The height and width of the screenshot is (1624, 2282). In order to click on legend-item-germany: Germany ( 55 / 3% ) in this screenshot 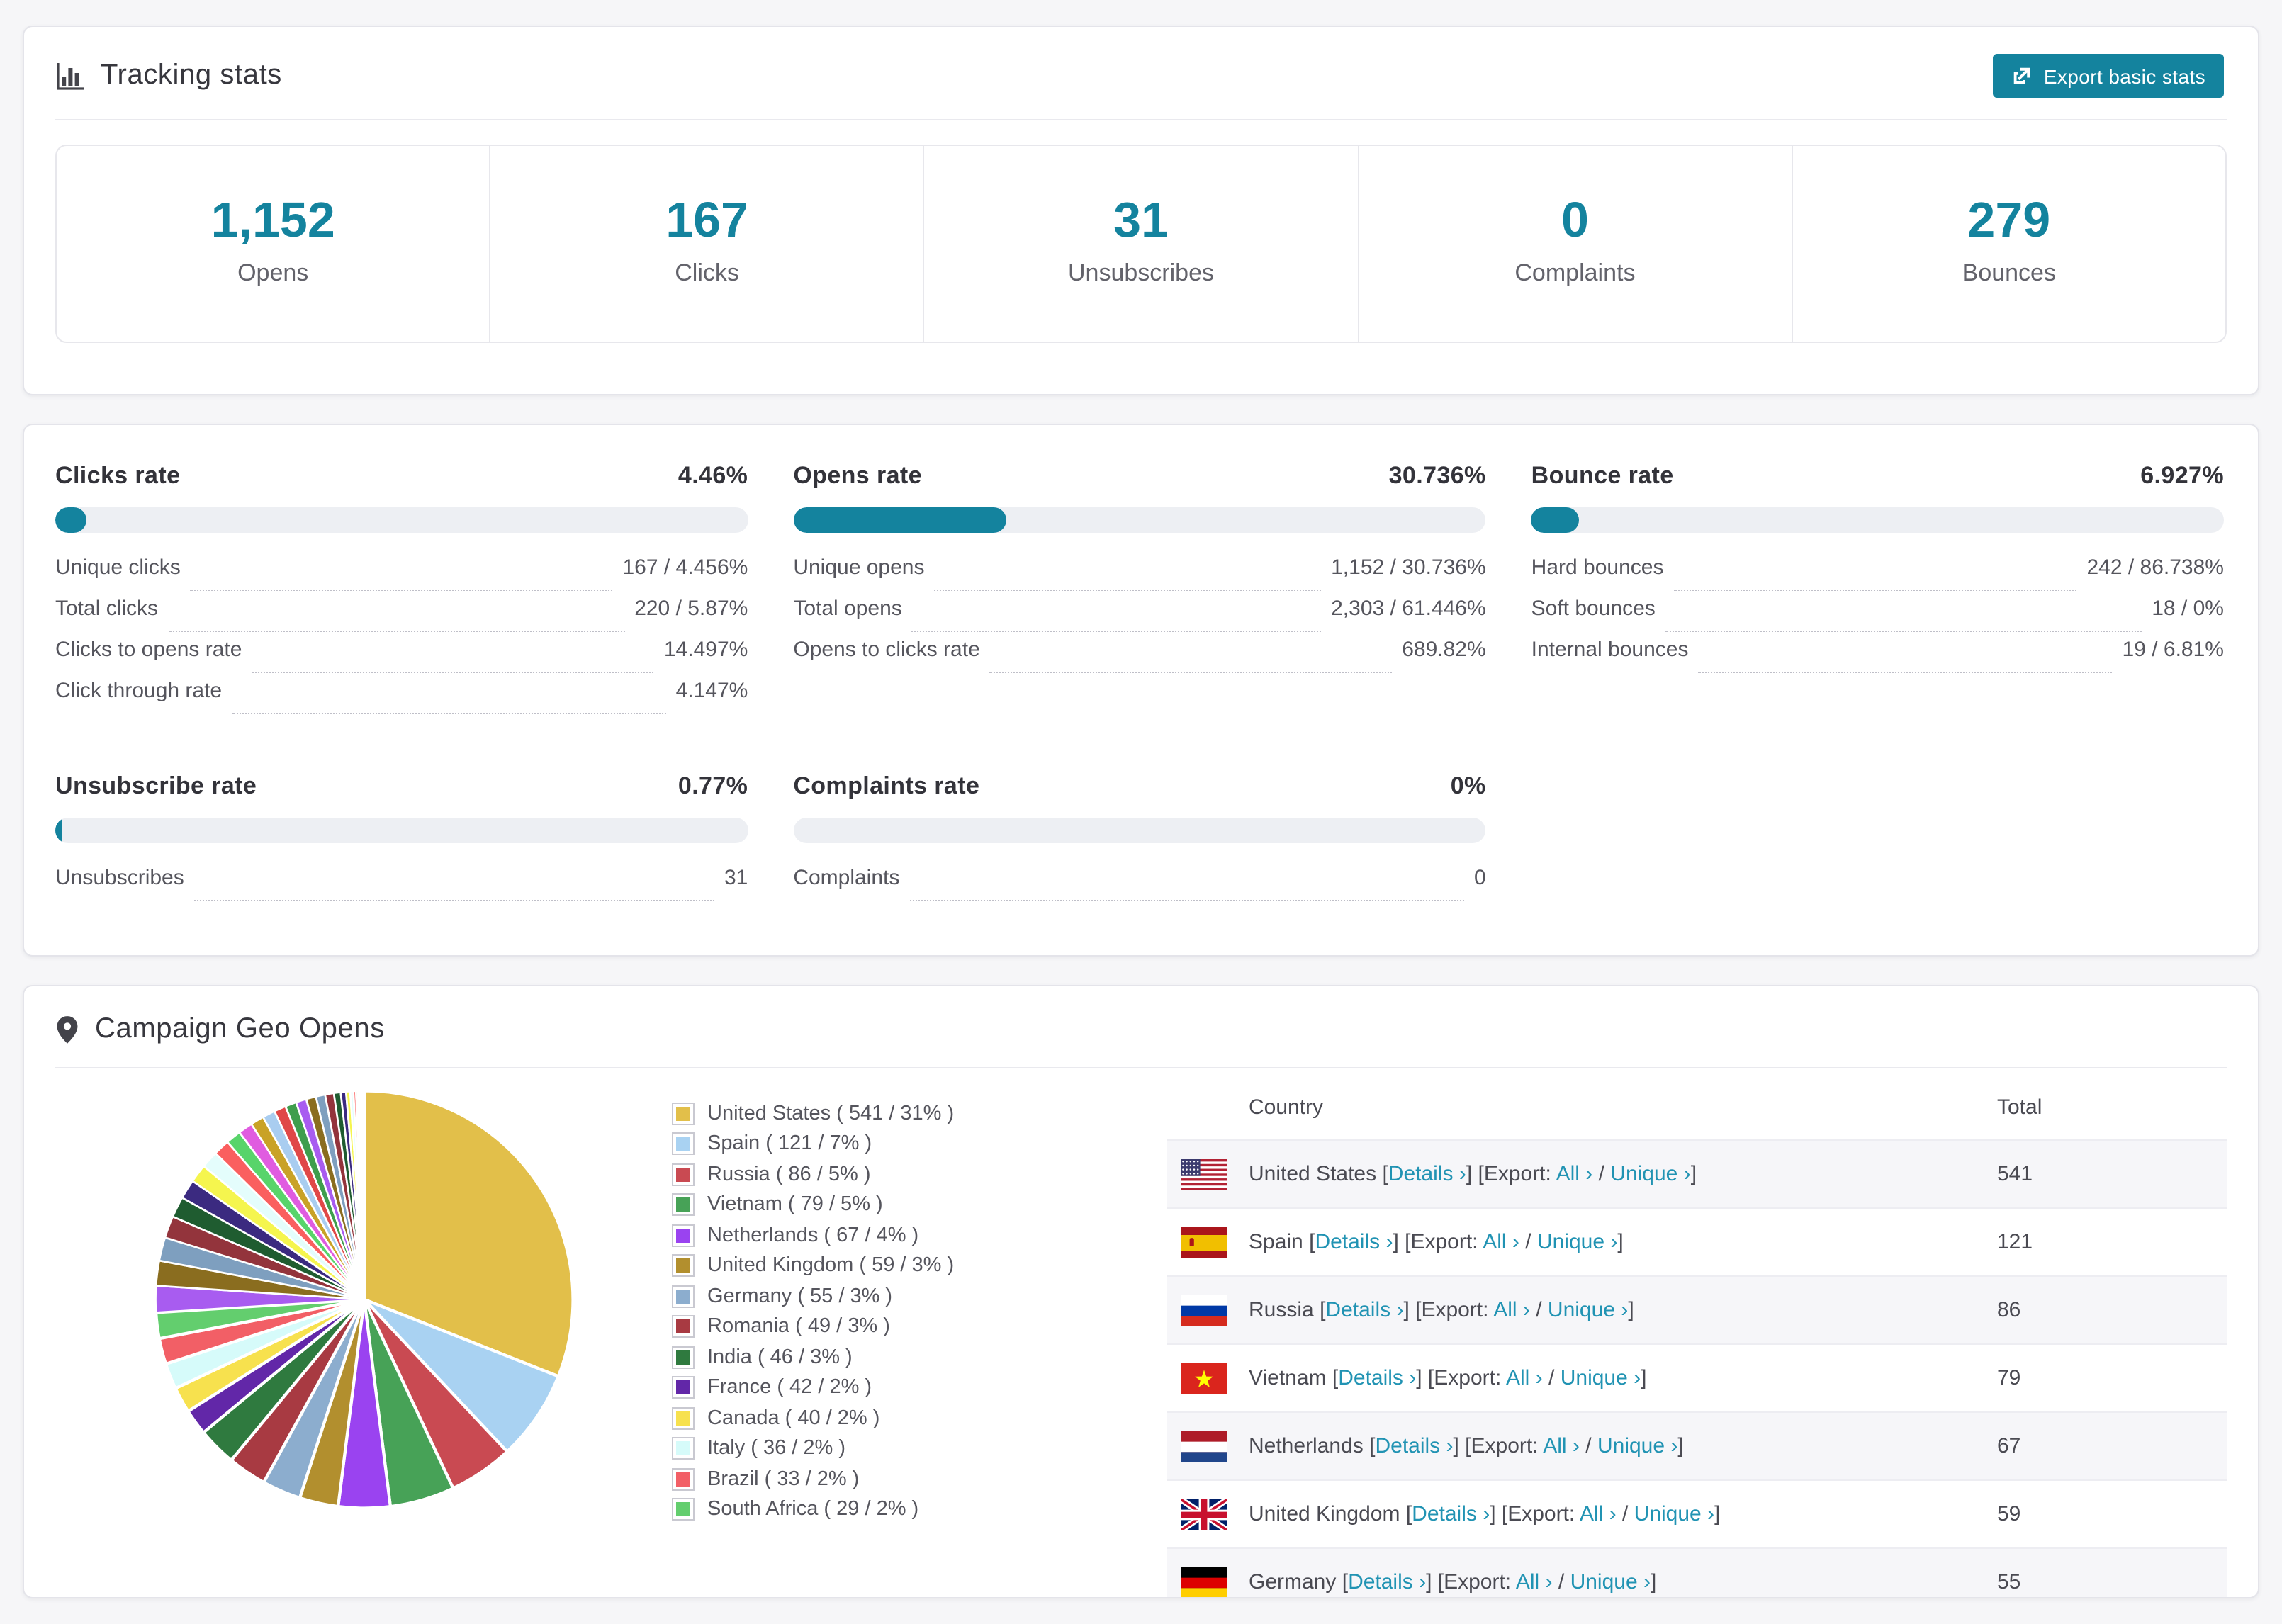, I will do `click(920, 1297)`.